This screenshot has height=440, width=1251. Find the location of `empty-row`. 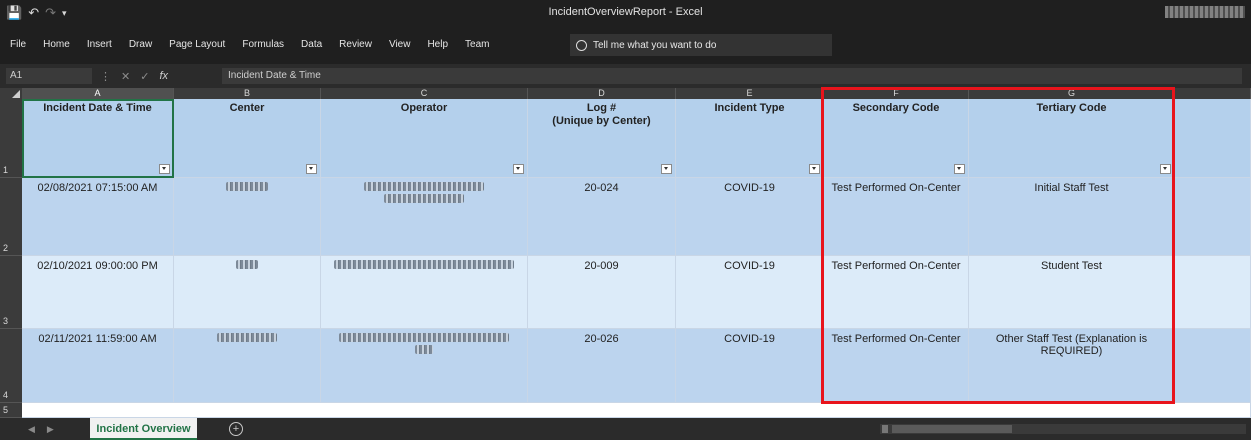

empty-row is located at coordinates (636, 410).